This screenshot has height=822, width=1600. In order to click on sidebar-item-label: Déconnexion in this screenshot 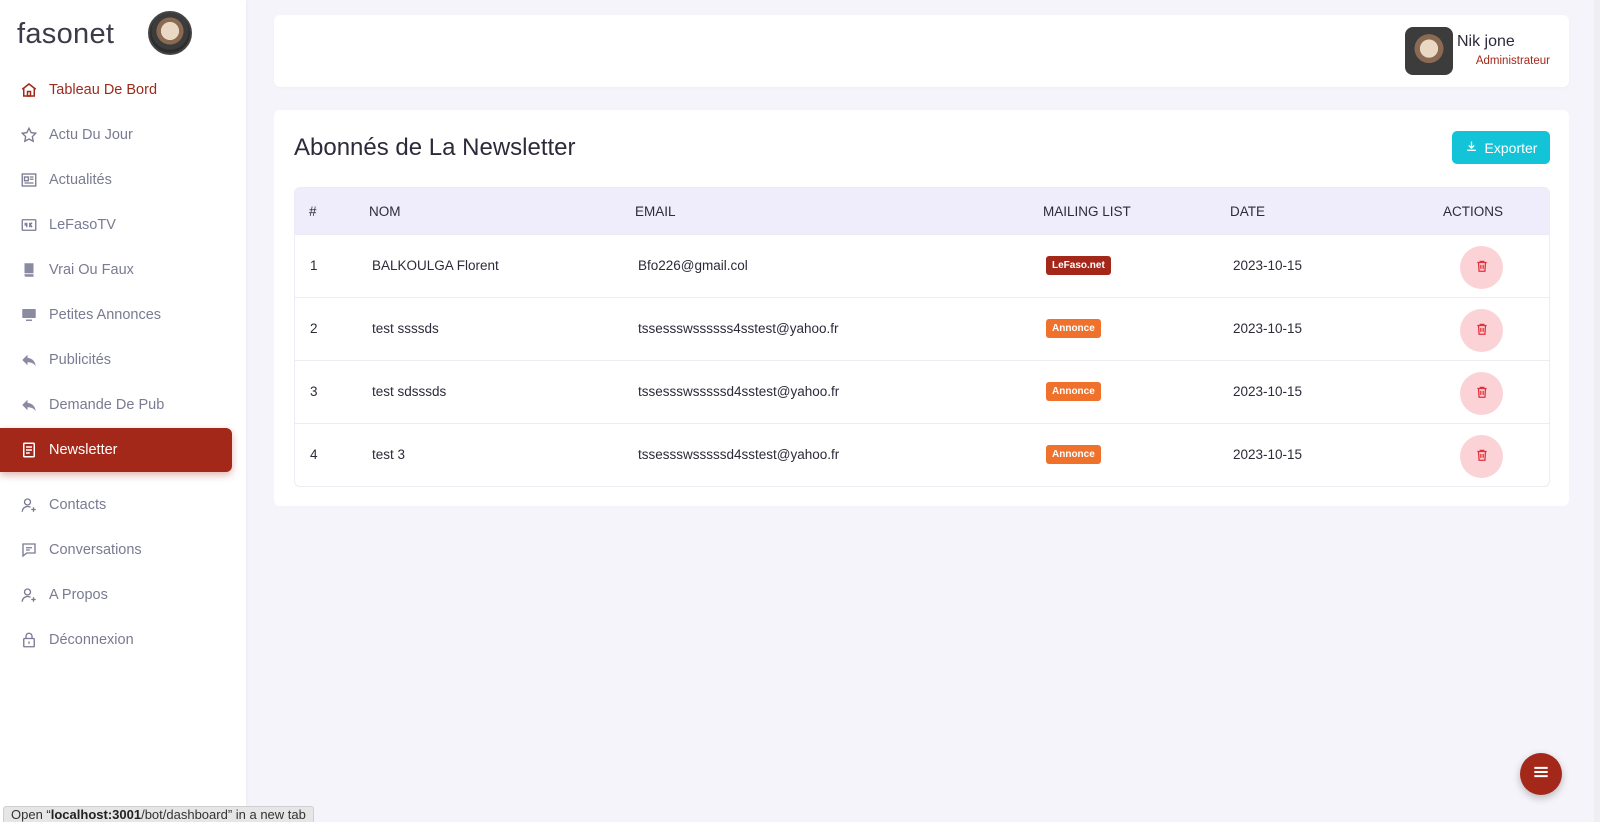, I will do `click(91, 640)`.